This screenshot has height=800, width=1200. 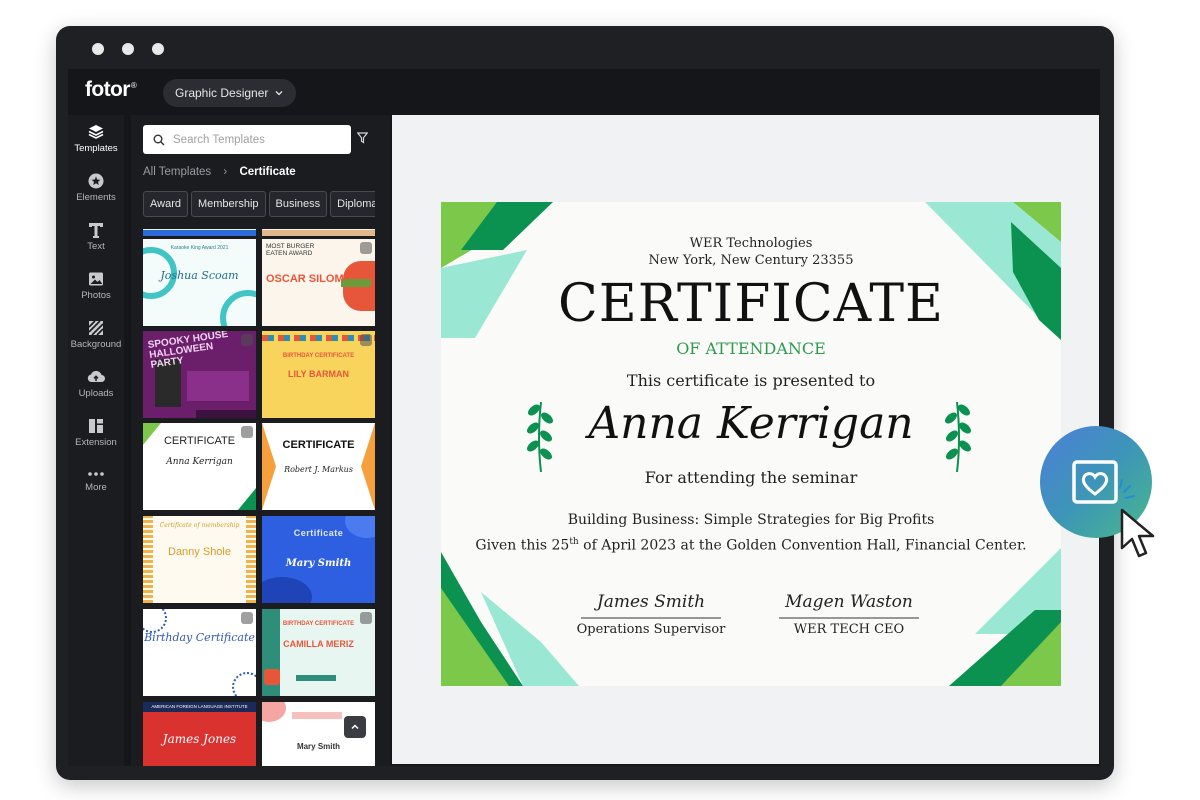 I want to click on chevron-down-icon, so click(x=279, y=93).